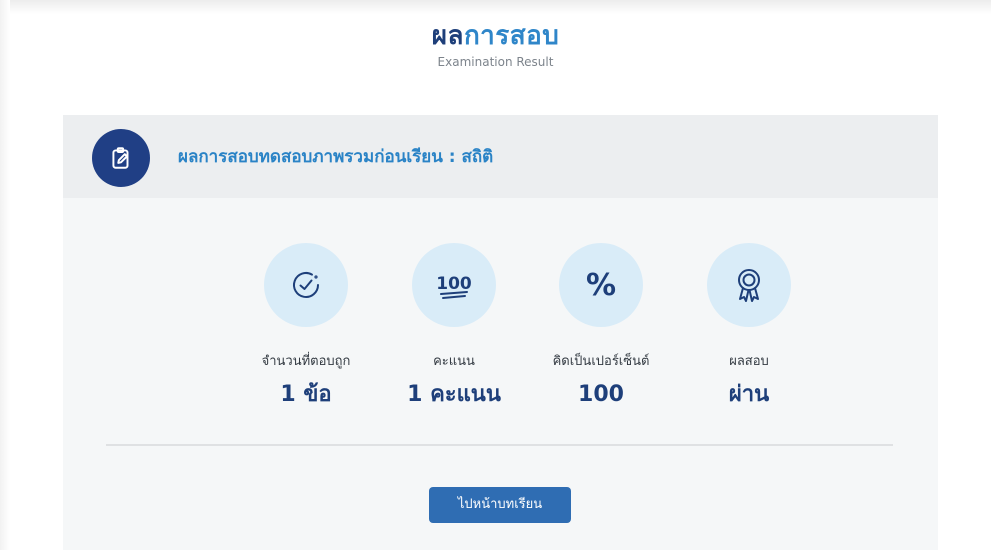  I want to click on stat-value: 1 คะแนน, so click(454, 394).